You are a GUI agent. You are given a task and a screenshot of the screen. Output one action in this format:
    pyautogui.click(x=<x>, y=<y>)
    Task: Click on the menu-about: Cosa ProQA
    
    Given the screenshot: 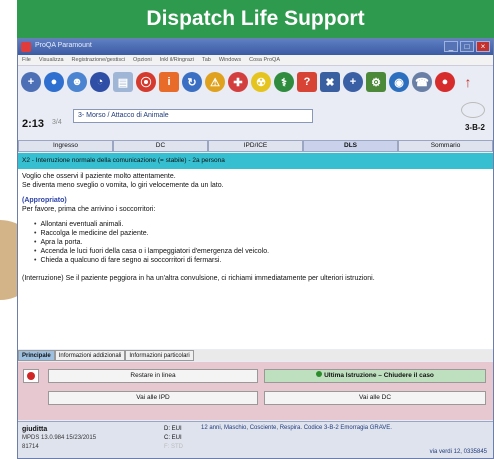 What is the action you would take?
    pyautogui.click(x=264, y=60)
    